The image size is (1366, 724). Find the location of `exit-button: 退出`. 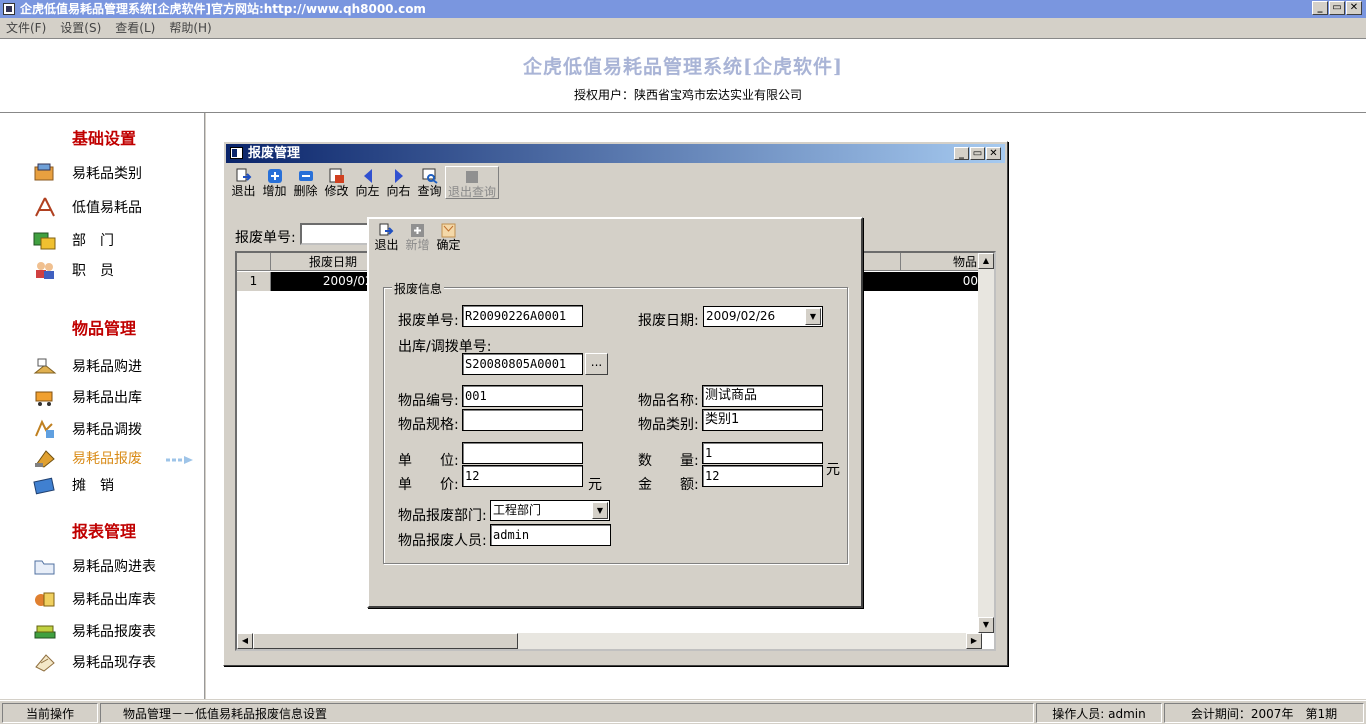

exit-button: 退出 is located at coordinates (243, 182).